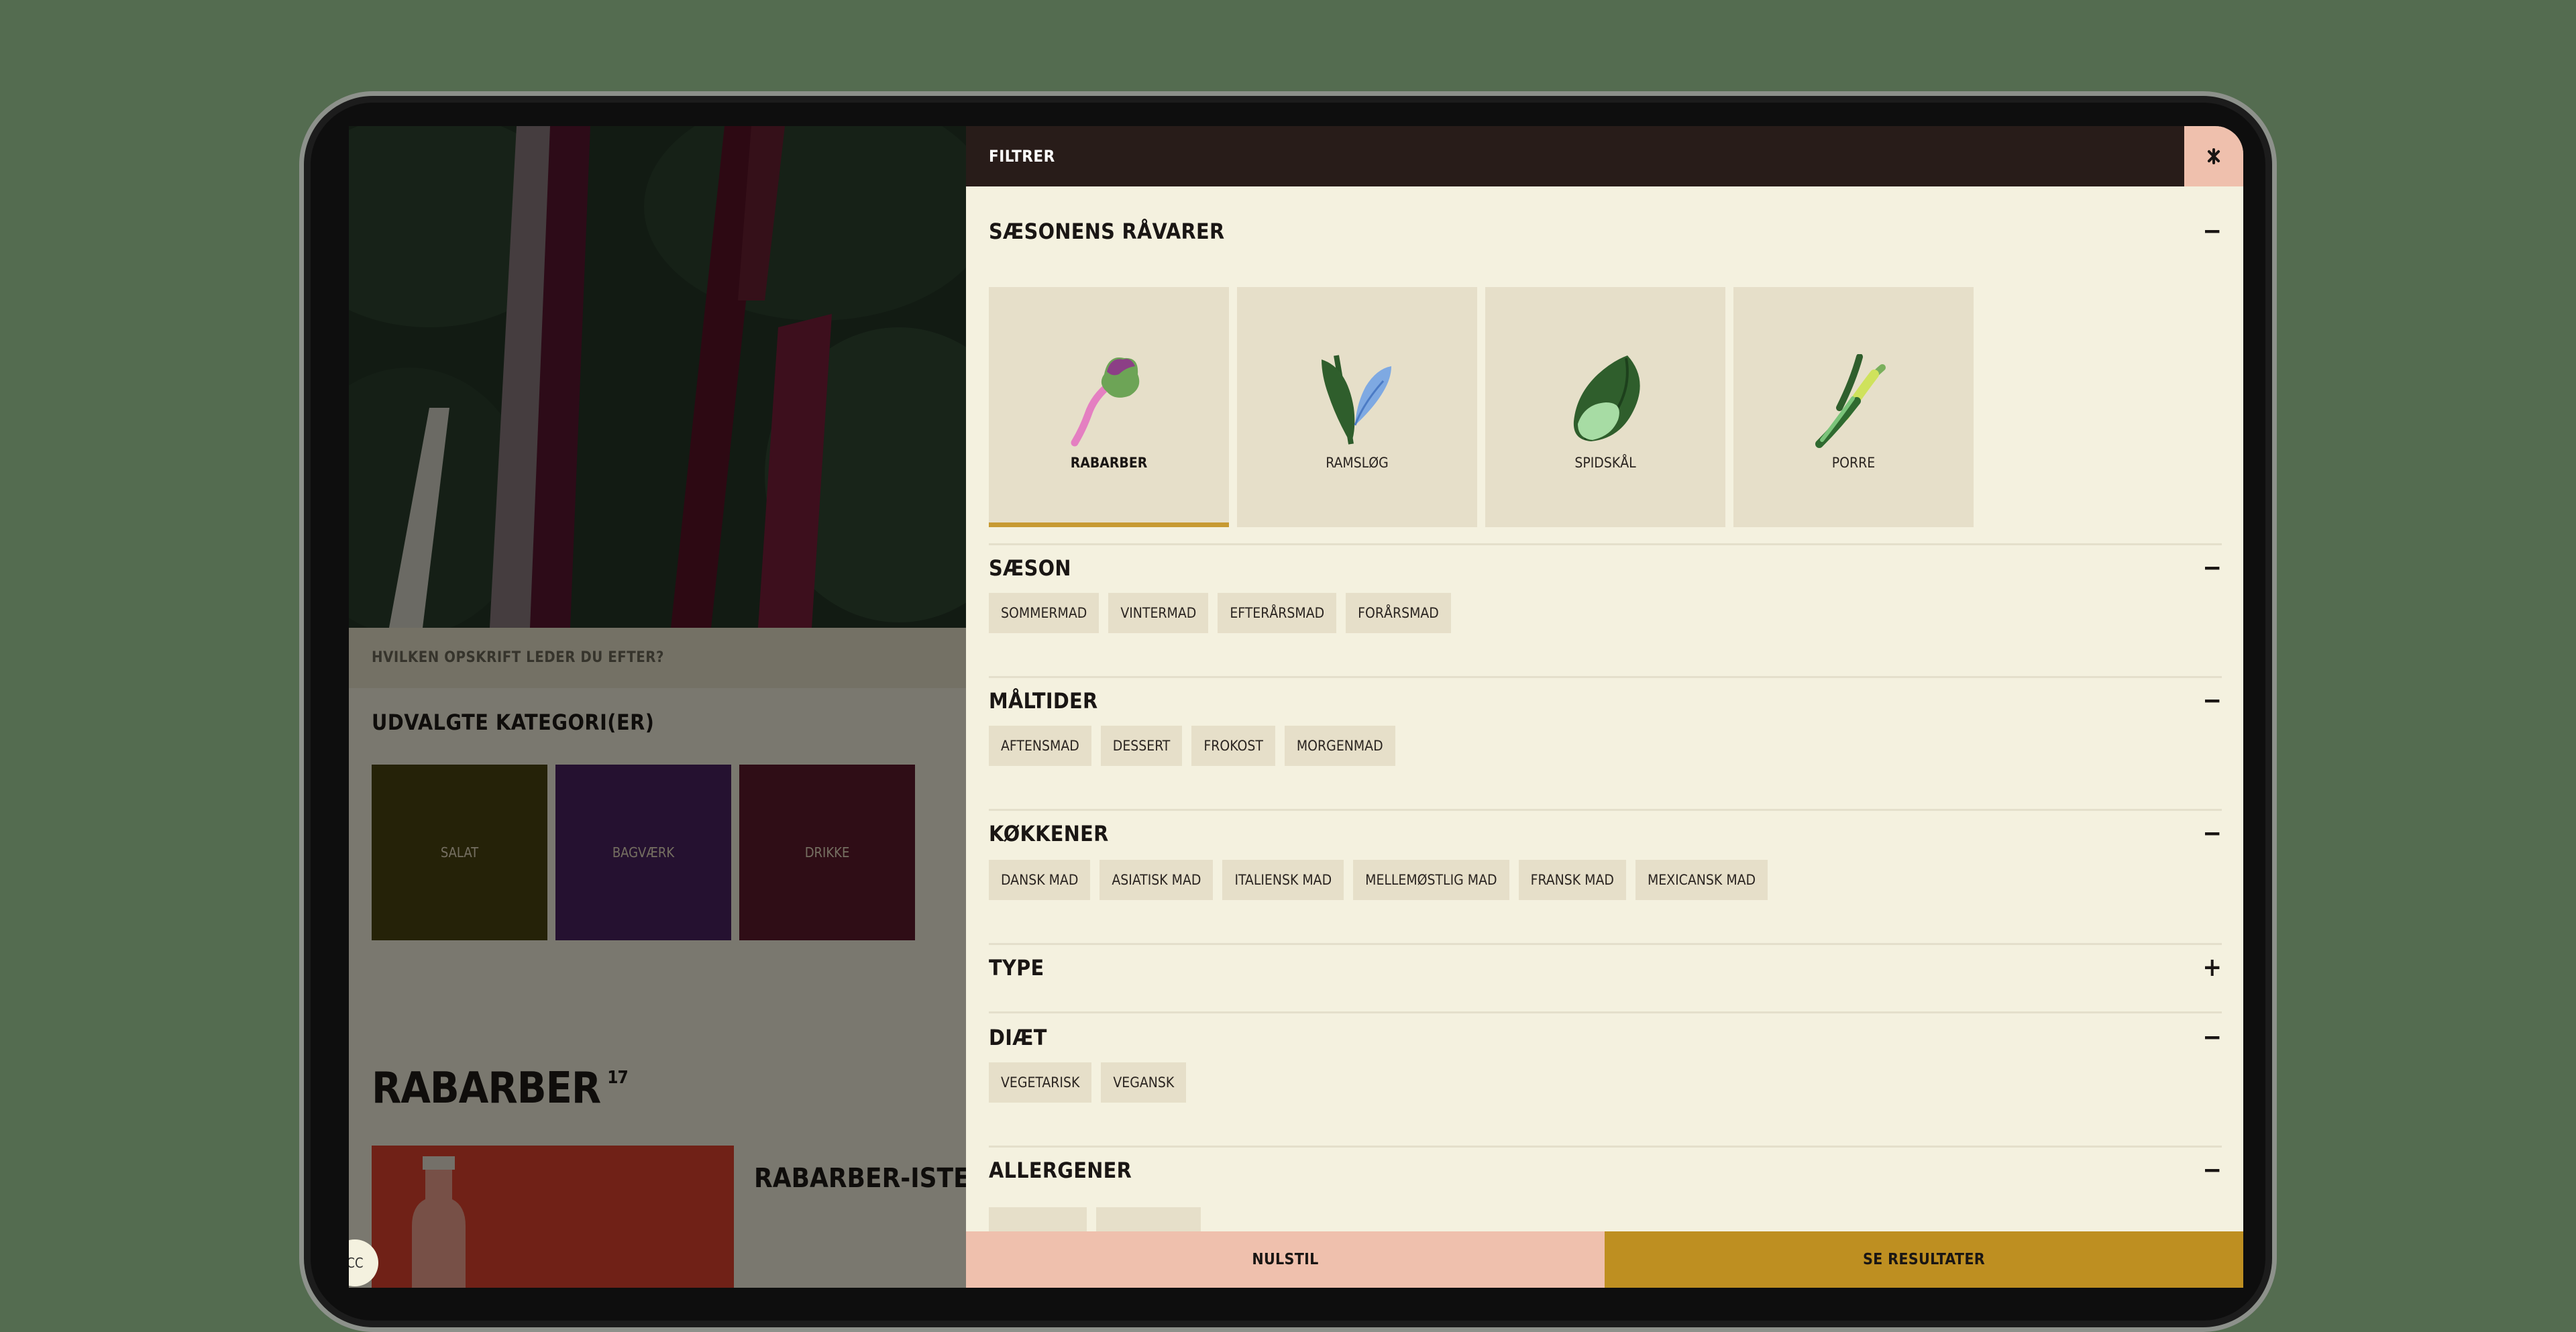  Describe the element at coordinates (1605, 975) in the screenshot. I see `section-type: TYPE +` at that location.